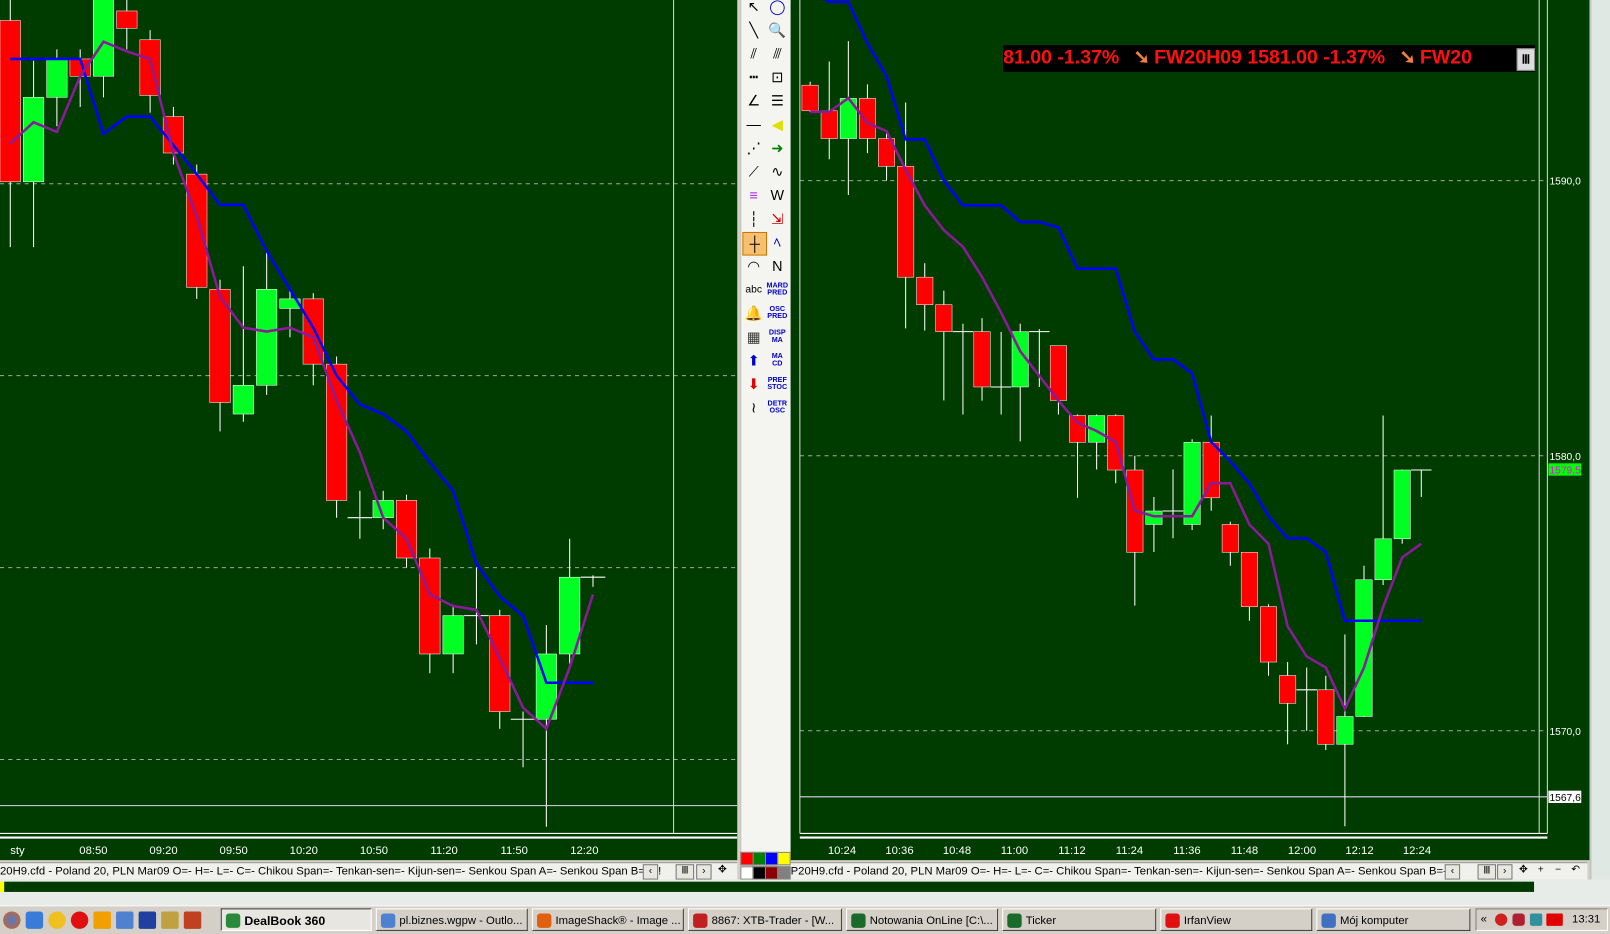  What do you see at coordinates (777, 78) in the screenshot?
I see `zoom-box-icon: ⊡` at bounding box center [777, 78].